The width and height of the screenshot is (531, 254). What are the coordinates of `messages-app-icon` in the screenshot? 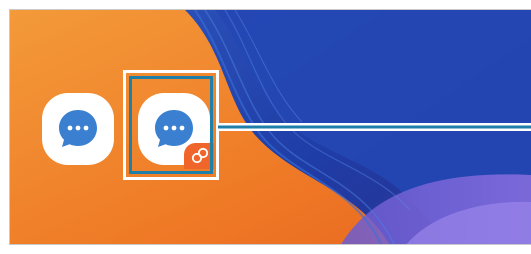 It's located at (78, 129).